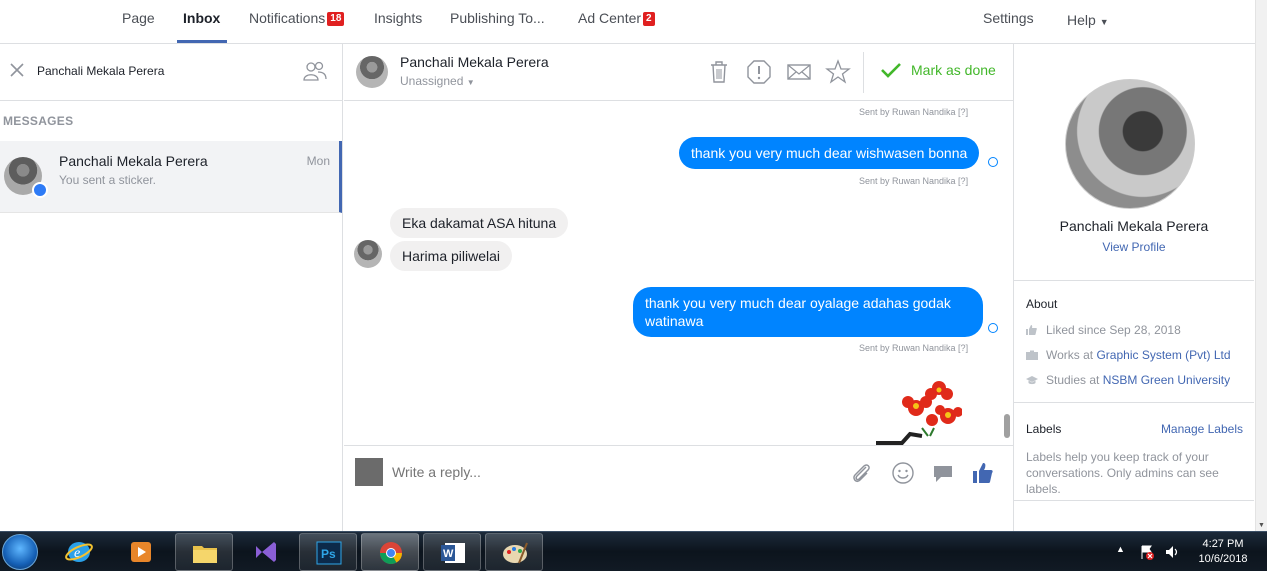  What do you see at coordinates (1163, 355) in the screenshot?
I see `employer-link: Graphic System (Pvt) Ltd` at bounding box center [1163, 355].